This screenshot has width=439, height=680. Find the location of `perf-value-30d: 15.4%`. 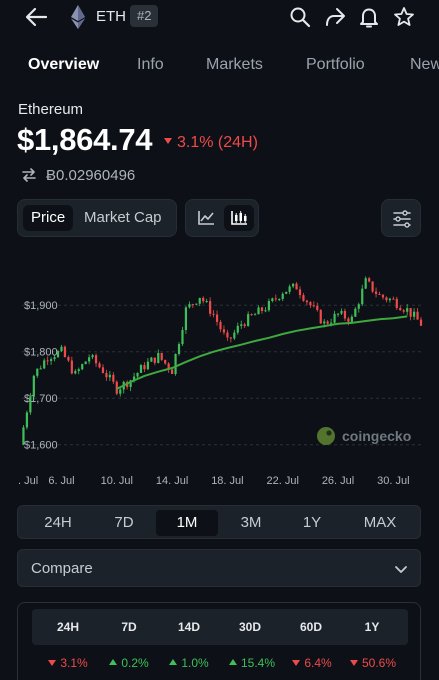

perf-value-30d: 15.4% is located at coordinates (252, 663).